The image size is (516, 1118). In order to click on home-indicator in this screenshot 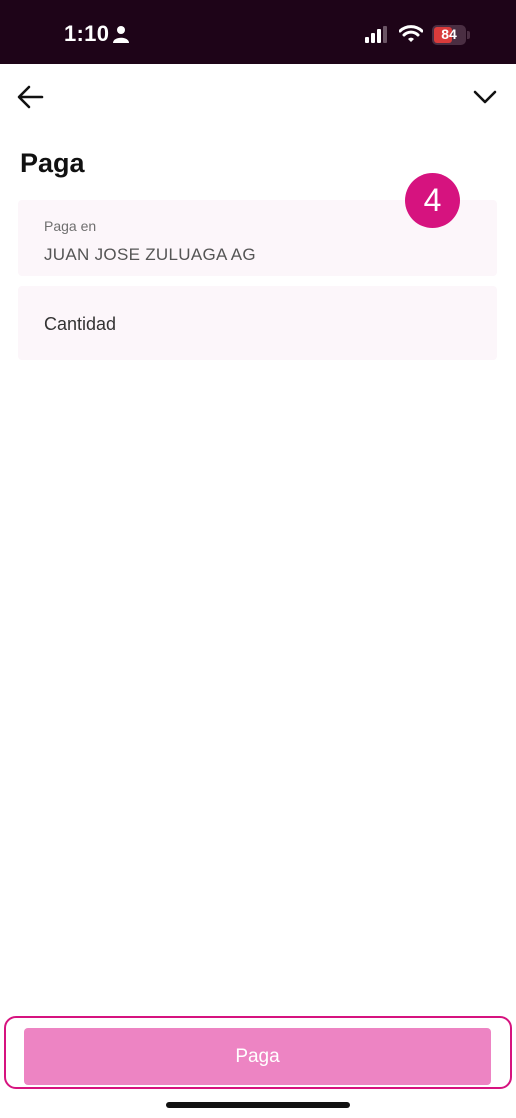, I will do `click(258, 1105)`.